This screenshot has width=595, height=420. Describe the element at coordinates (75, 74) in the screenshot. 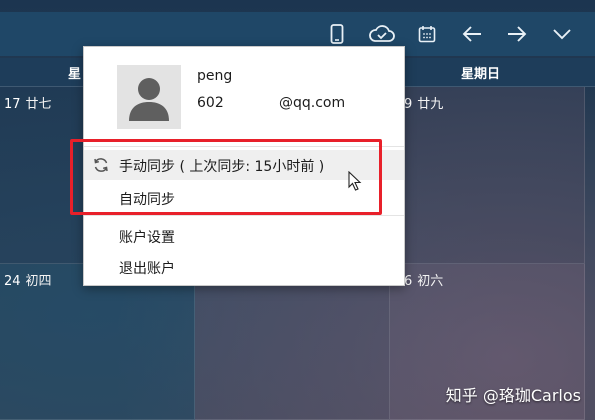

I see `weekday-label: 星` at that location.